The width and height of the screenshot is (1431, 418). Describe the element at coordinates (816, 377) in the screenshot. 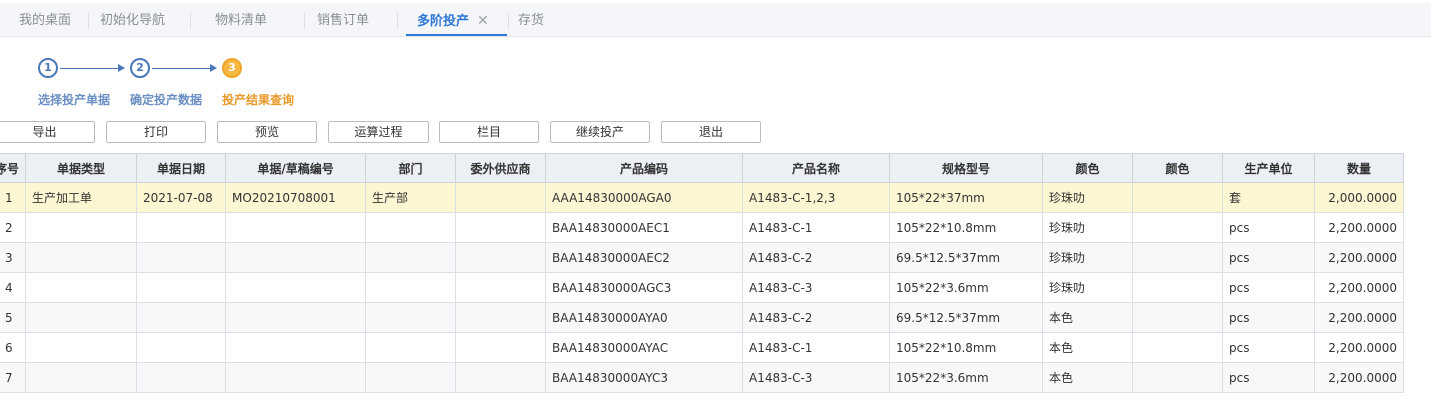

I see `table-cell: A1483-C-3` at that location.